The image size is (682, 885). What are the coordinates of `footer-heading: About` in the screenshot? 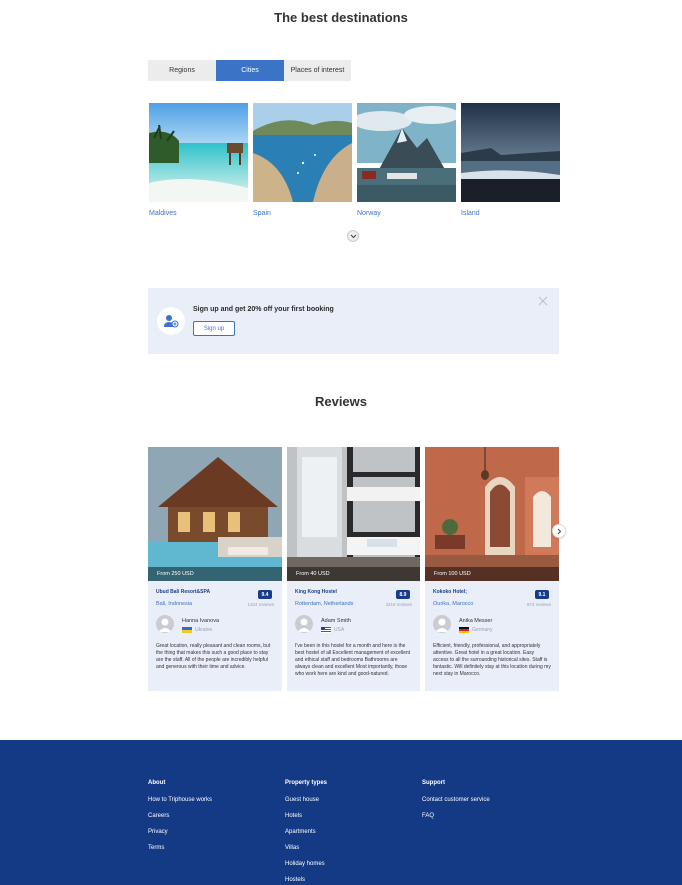 It's located at (157, 783).